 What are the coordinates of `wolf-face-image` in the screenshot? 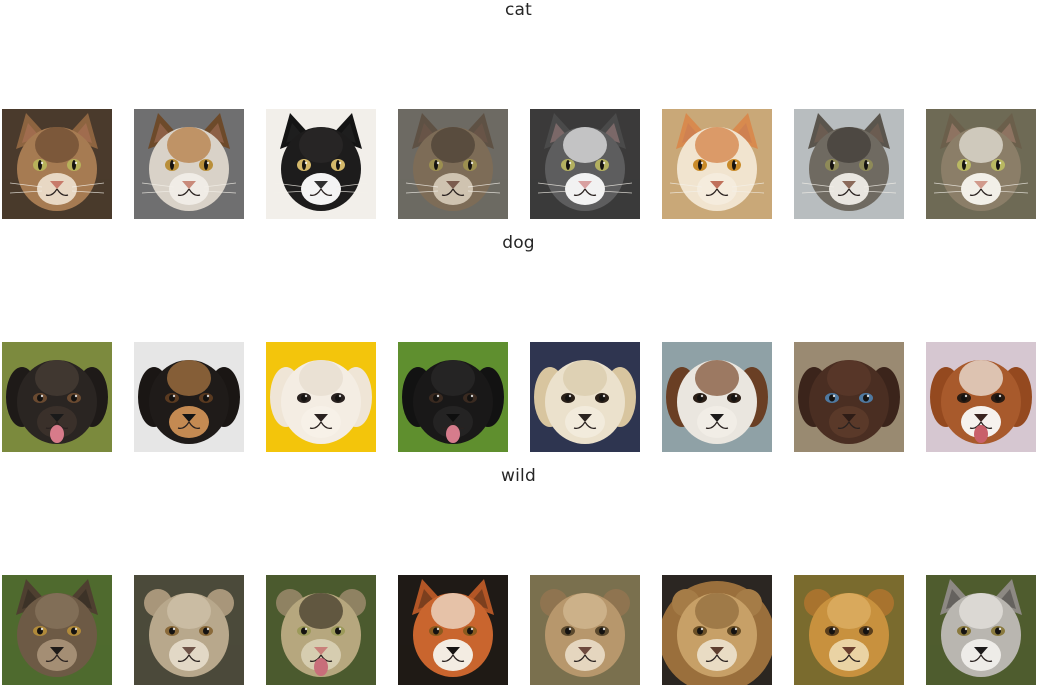 It's located at (57, 630).